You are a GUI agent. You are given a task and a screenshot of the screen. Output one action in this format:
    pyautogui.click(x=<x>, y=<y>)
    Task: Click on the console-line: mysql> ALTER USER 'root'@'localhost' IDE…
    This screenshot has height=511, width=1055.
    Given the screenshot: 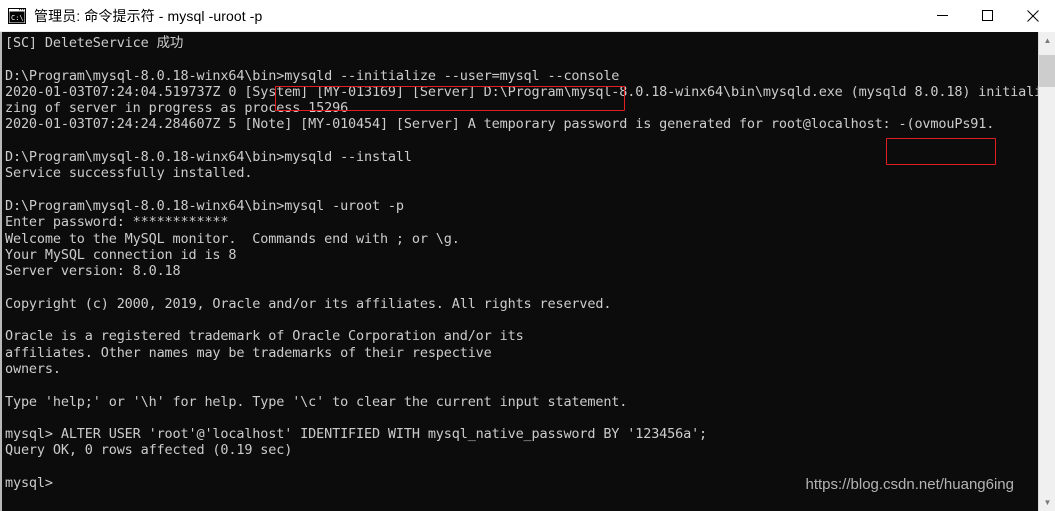 What is the action you would take?
    pyautogui.click(x=356, y=434)
    